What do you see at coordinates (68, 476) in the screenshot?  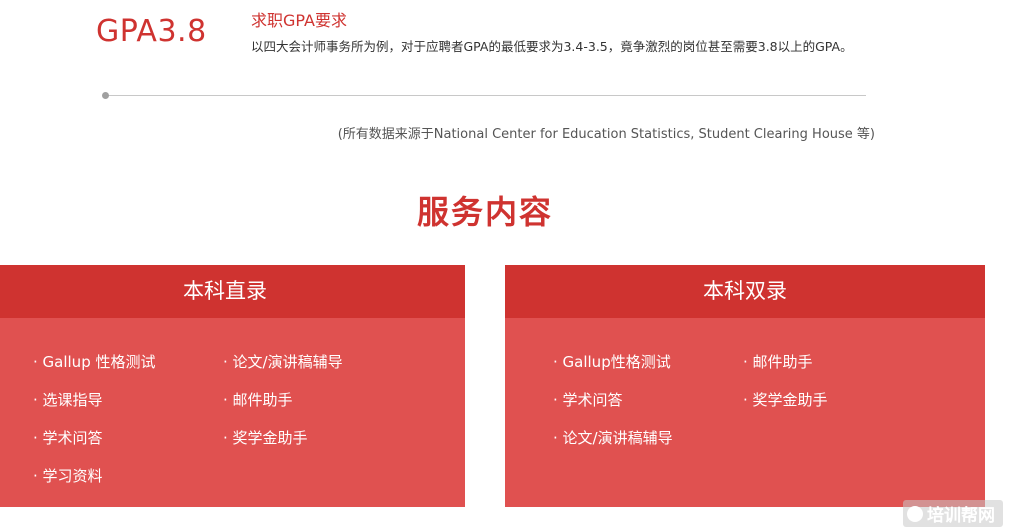 I see `card-item: · 学习资料` at bounding box center [68, 476].